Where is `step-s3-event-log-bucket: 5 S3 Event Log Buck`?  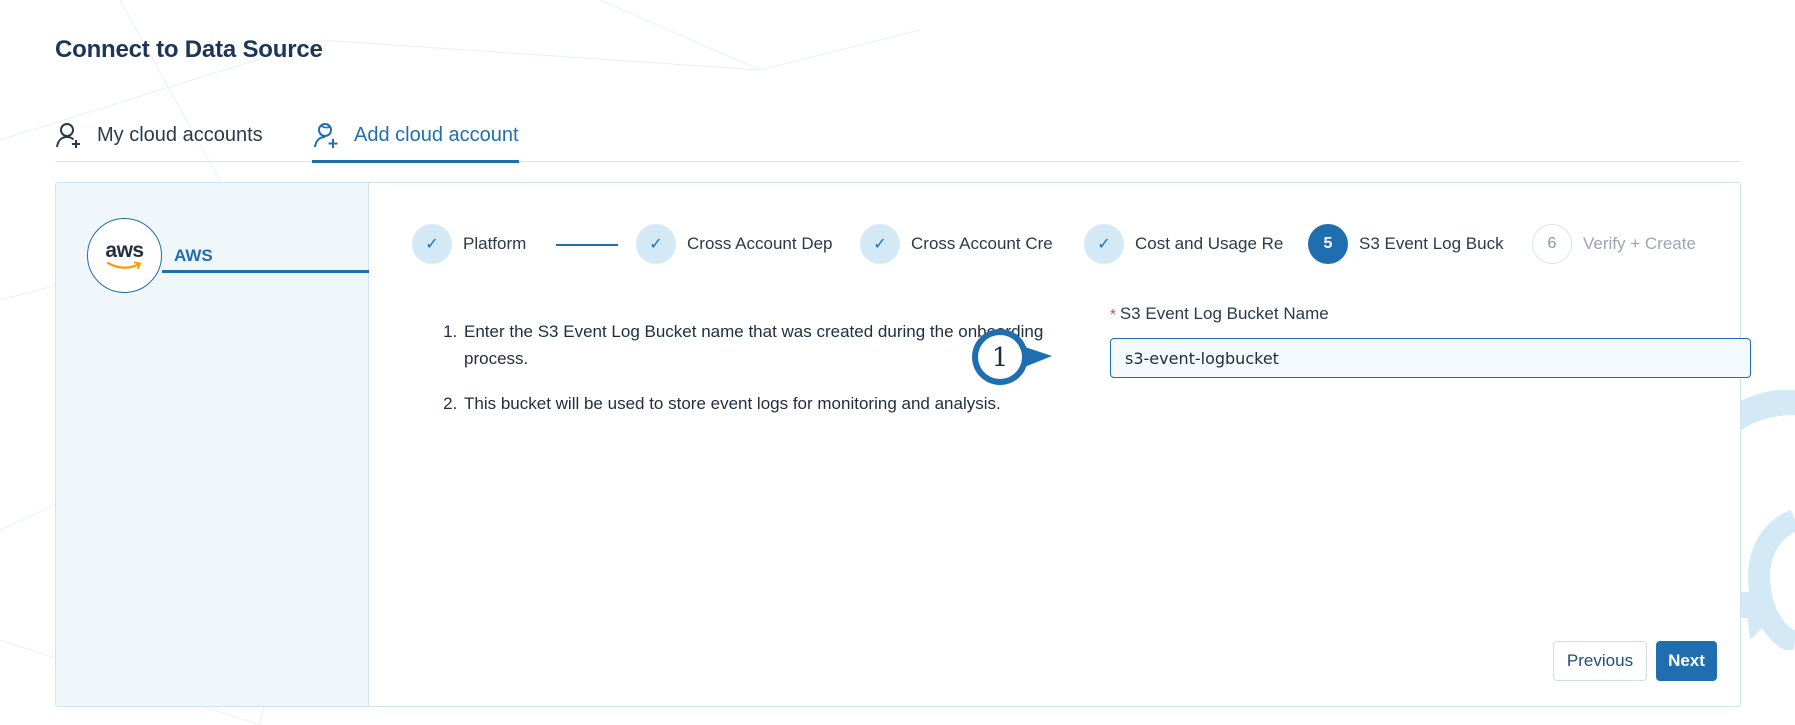 step-s3-event-log-bucket: 5 S3 Event Log Buck is located at coordinates (1410, 244).